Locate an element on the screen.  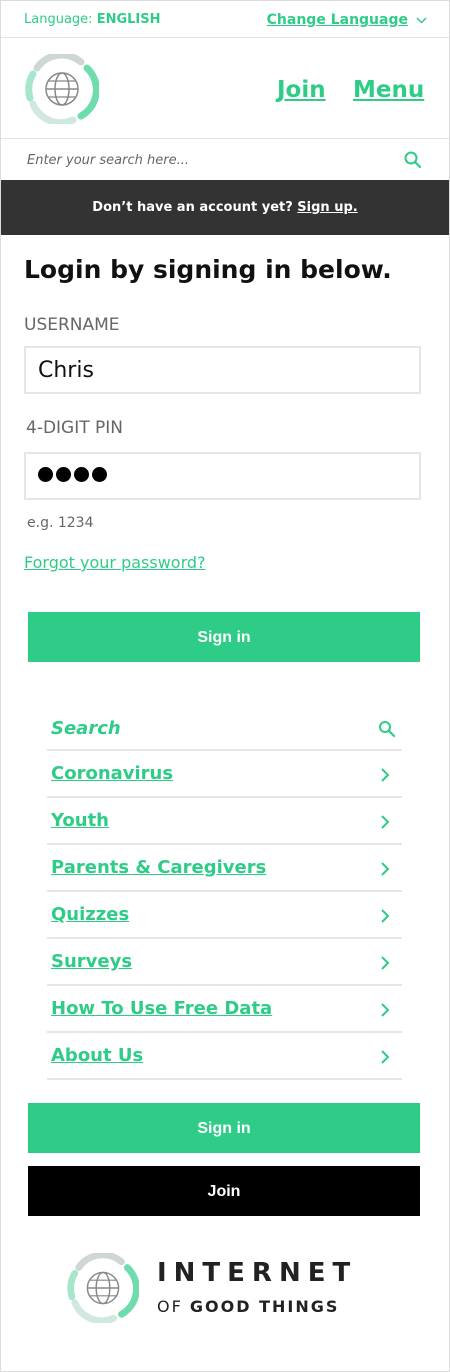
header-join-link: Join is located at coordinates (301, 90).